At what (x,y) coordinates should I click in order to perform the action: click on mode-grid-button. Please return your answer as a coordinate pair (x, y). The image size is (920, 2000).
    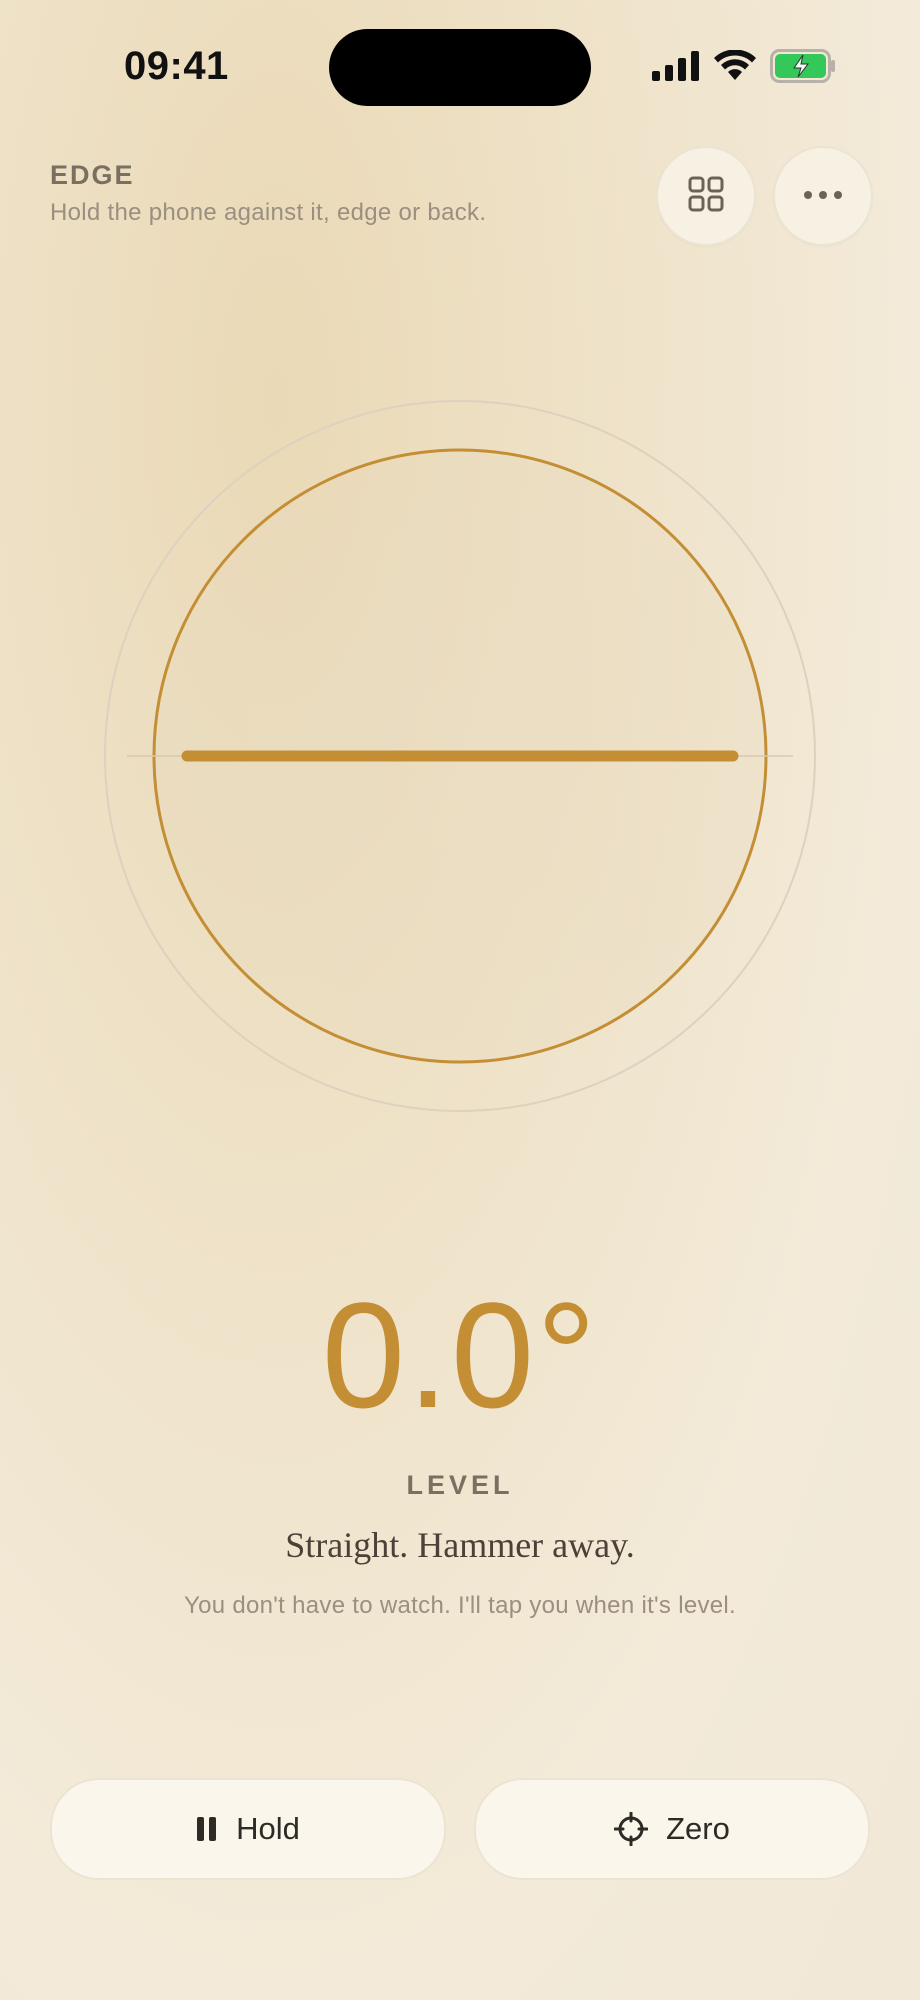
    Looking at the image, I should click on (706, 196).